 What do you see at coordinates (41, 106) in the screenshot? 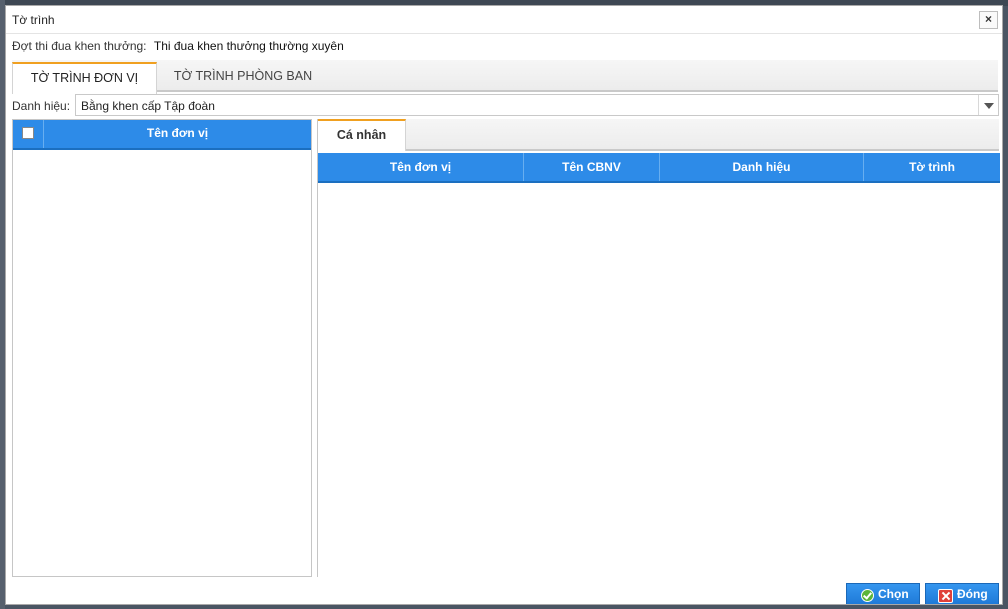
I see `title-filter-label: Danh hiệu:` at bounding box center [41, 106].